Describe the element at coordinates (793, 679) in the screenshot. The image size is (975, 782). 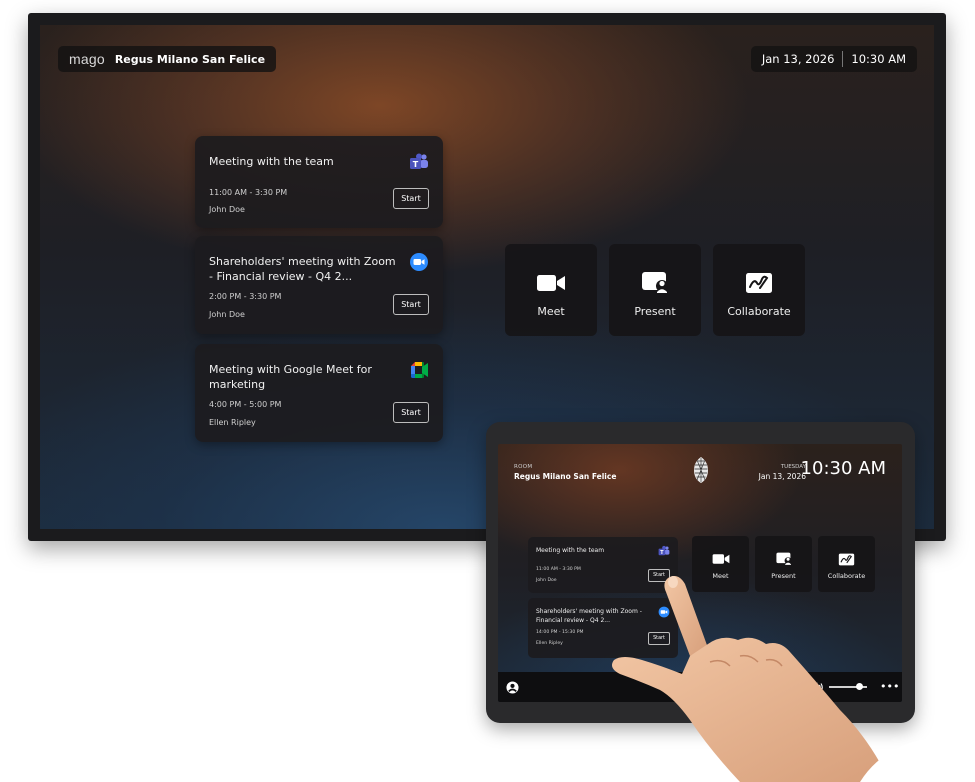
I see `hand-illustration` at that location.